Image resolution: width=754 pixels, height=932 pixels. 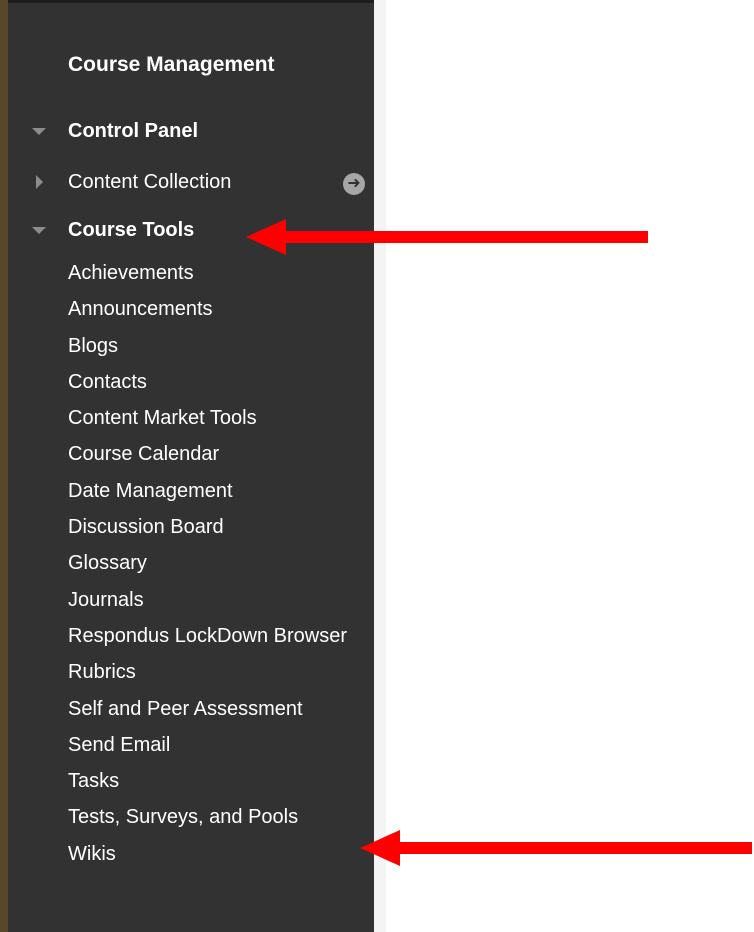 What do you see at coordinates (171, 64) in the screenshot?
I see `course-management-title: Course Management` at bounding box center [171, 64].